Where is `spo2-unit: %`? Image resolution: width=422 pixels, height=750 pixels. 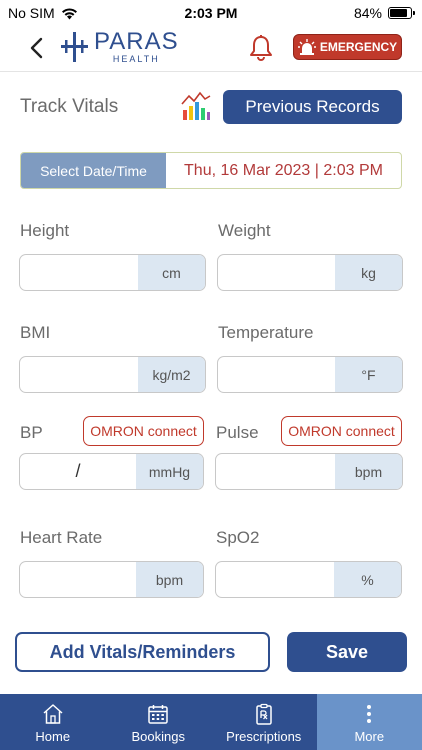
spo2-unit: % is located at coordinates (367, 579).